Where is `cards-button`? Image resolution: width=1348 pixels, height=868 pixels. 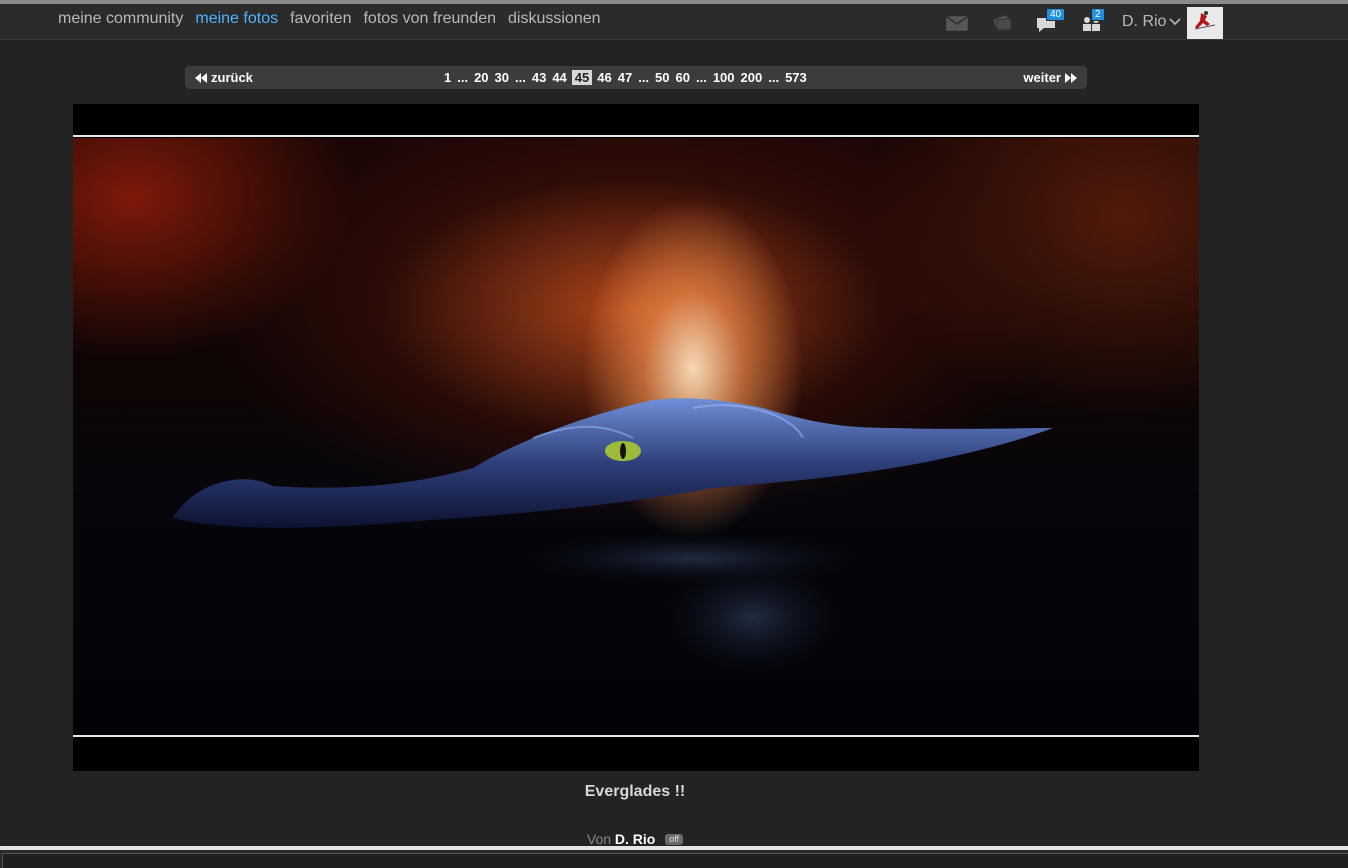 cards-button is located at coordinates (1002, 22).